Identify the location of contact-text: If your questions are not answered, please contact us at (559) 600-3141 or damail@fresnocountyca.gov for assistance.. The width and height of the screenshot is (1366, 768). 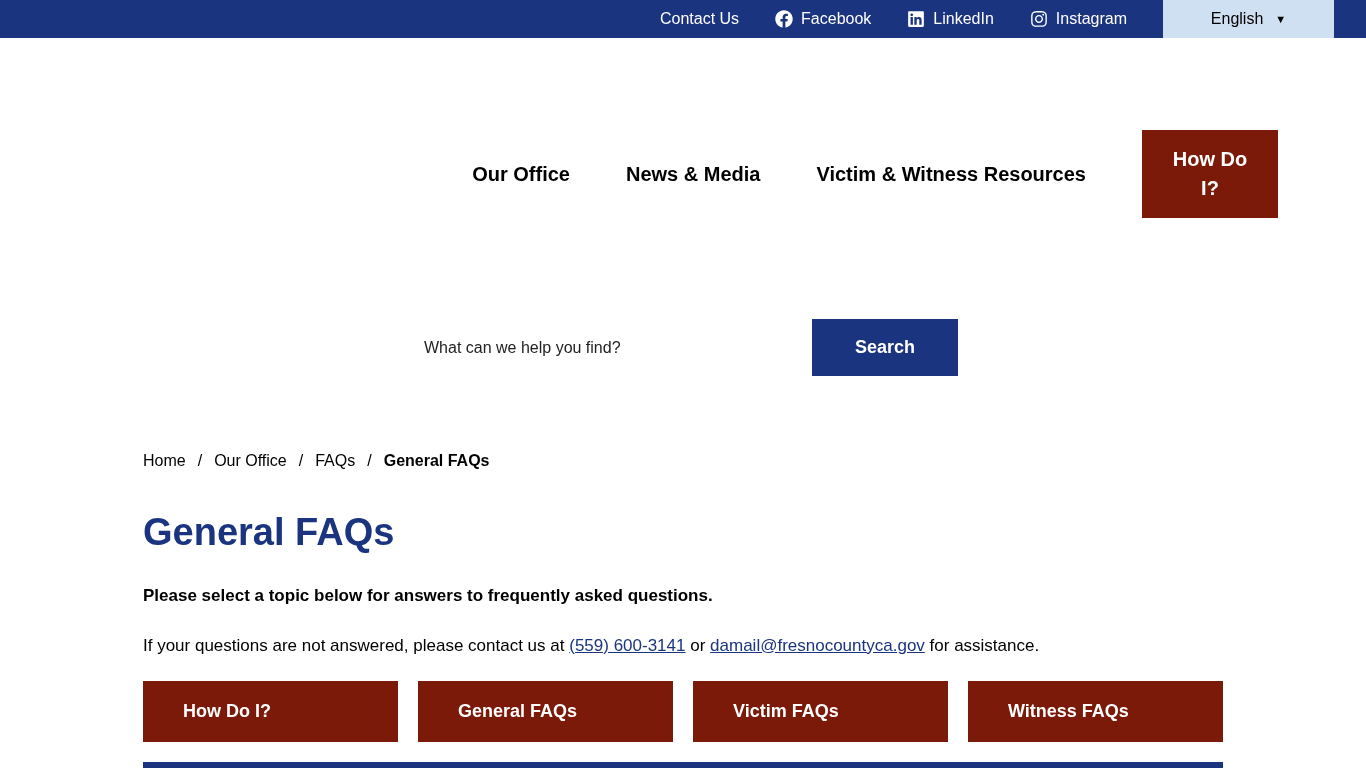
(592, 645).